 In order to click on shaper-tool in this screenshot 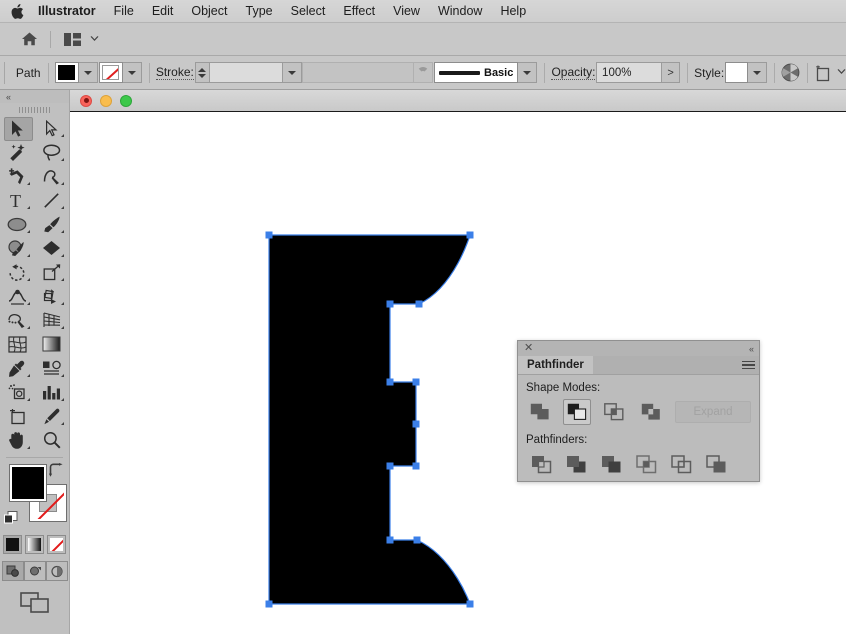, I will do `click(17, 248)`.